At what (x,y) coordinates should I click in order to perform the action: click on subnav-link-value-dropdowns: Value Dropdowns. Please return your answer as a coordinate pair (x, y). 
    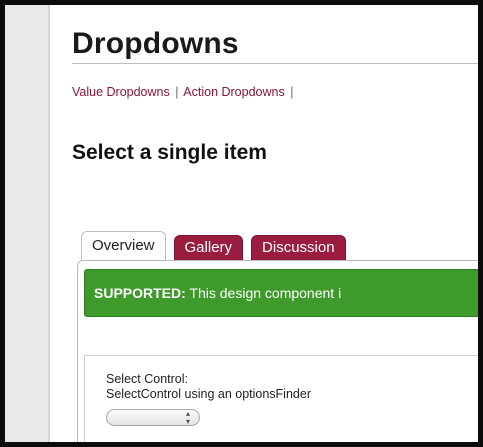
    Looking at the image, I should click on (121, 92).